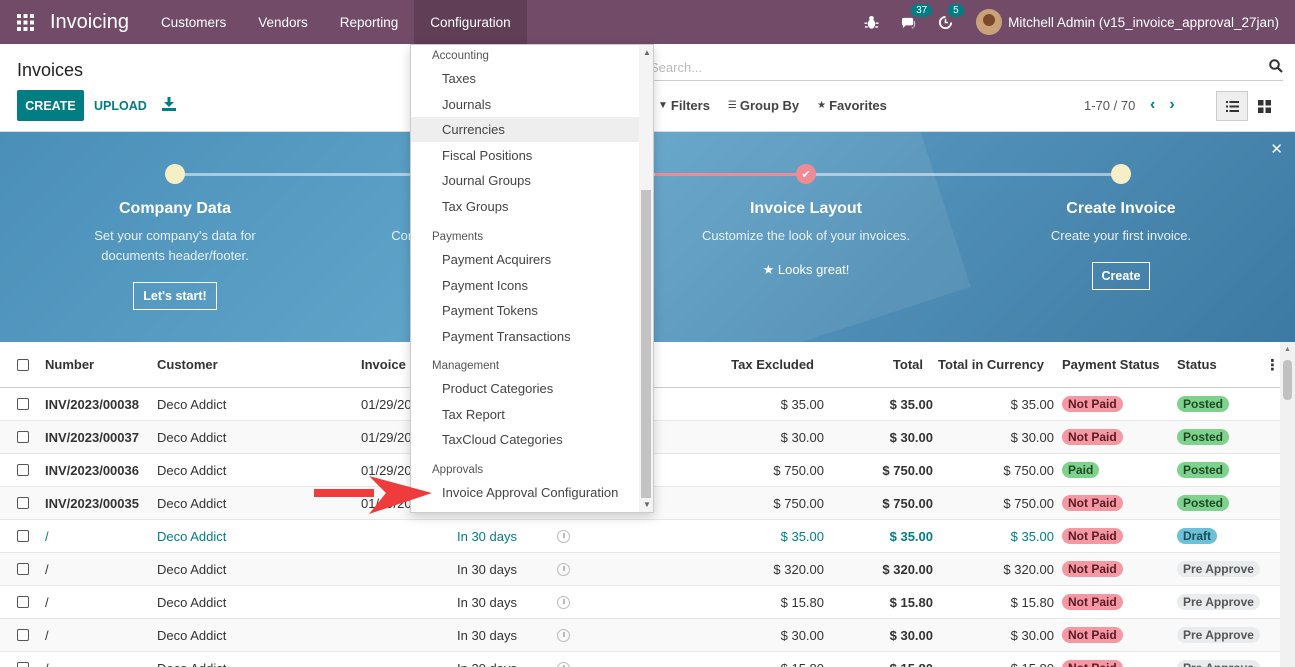  I want to click on col-total: Total, so click(881, 364).